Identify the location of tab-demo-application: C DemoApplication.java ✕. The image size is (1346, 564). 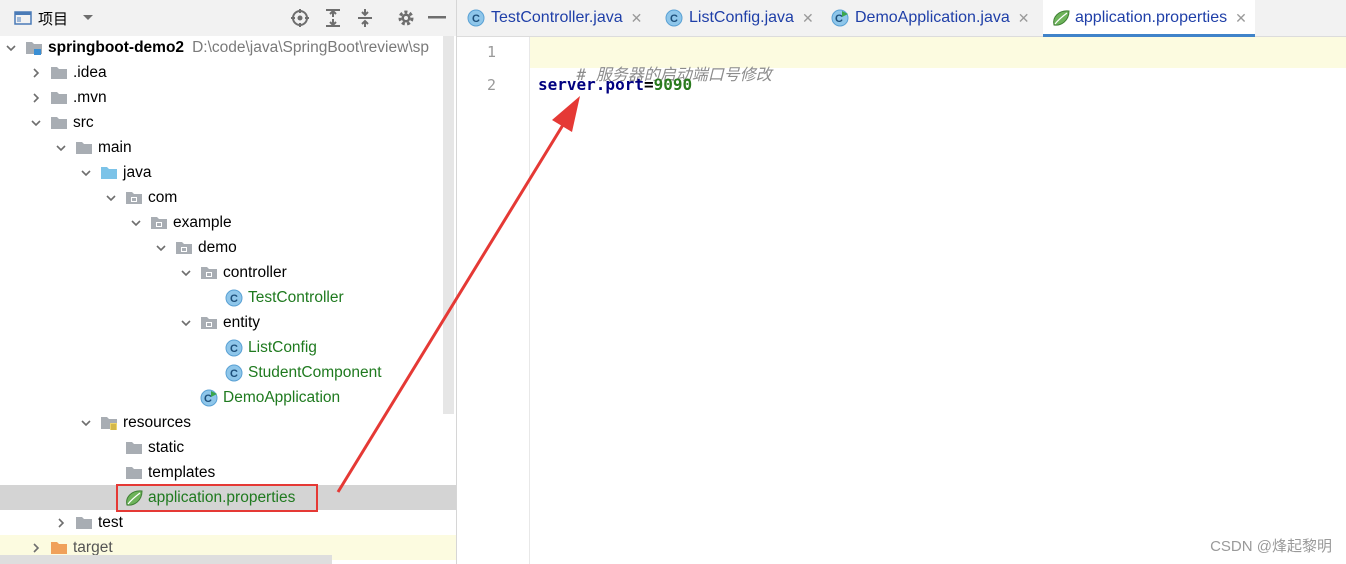
(930, 18).